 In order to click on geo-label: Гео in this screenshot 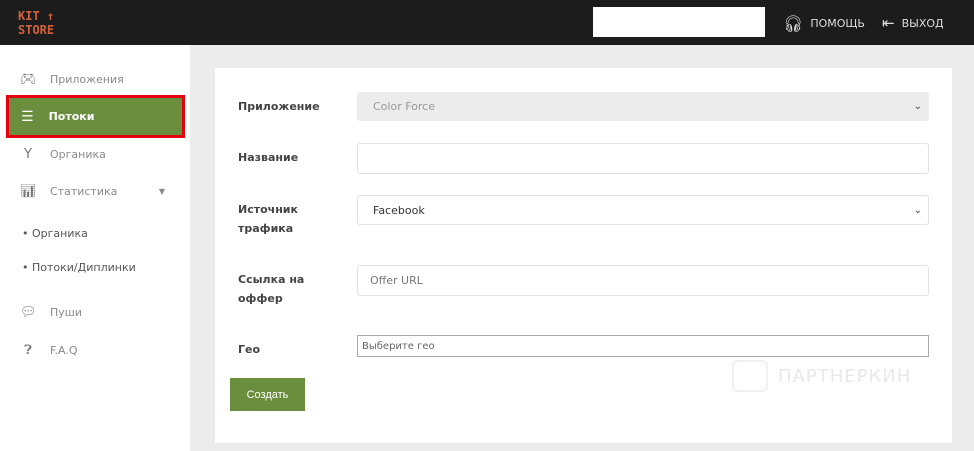, I will do `click(249, 349)`.